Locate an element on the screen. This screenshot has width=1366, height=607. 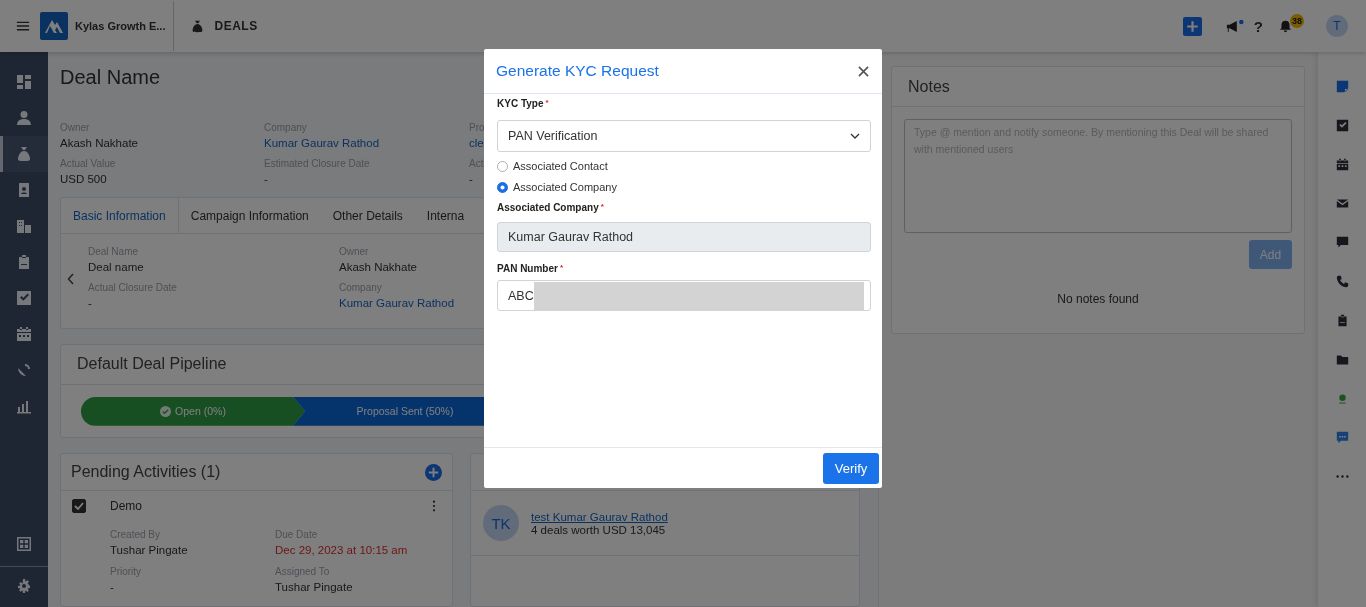
add-button is located at coordinates (1192, 26).